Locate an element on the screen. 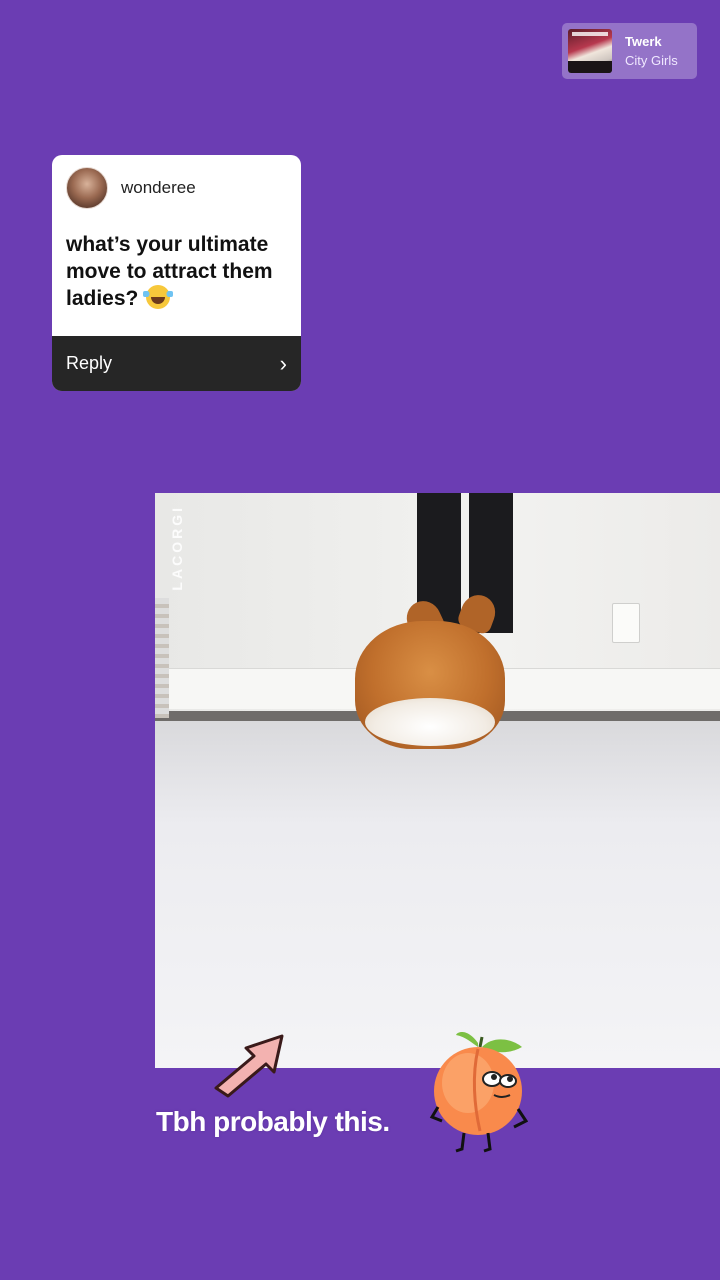 The image size is (720, 1280). wall-outlet is located at coordinates (626, 623).